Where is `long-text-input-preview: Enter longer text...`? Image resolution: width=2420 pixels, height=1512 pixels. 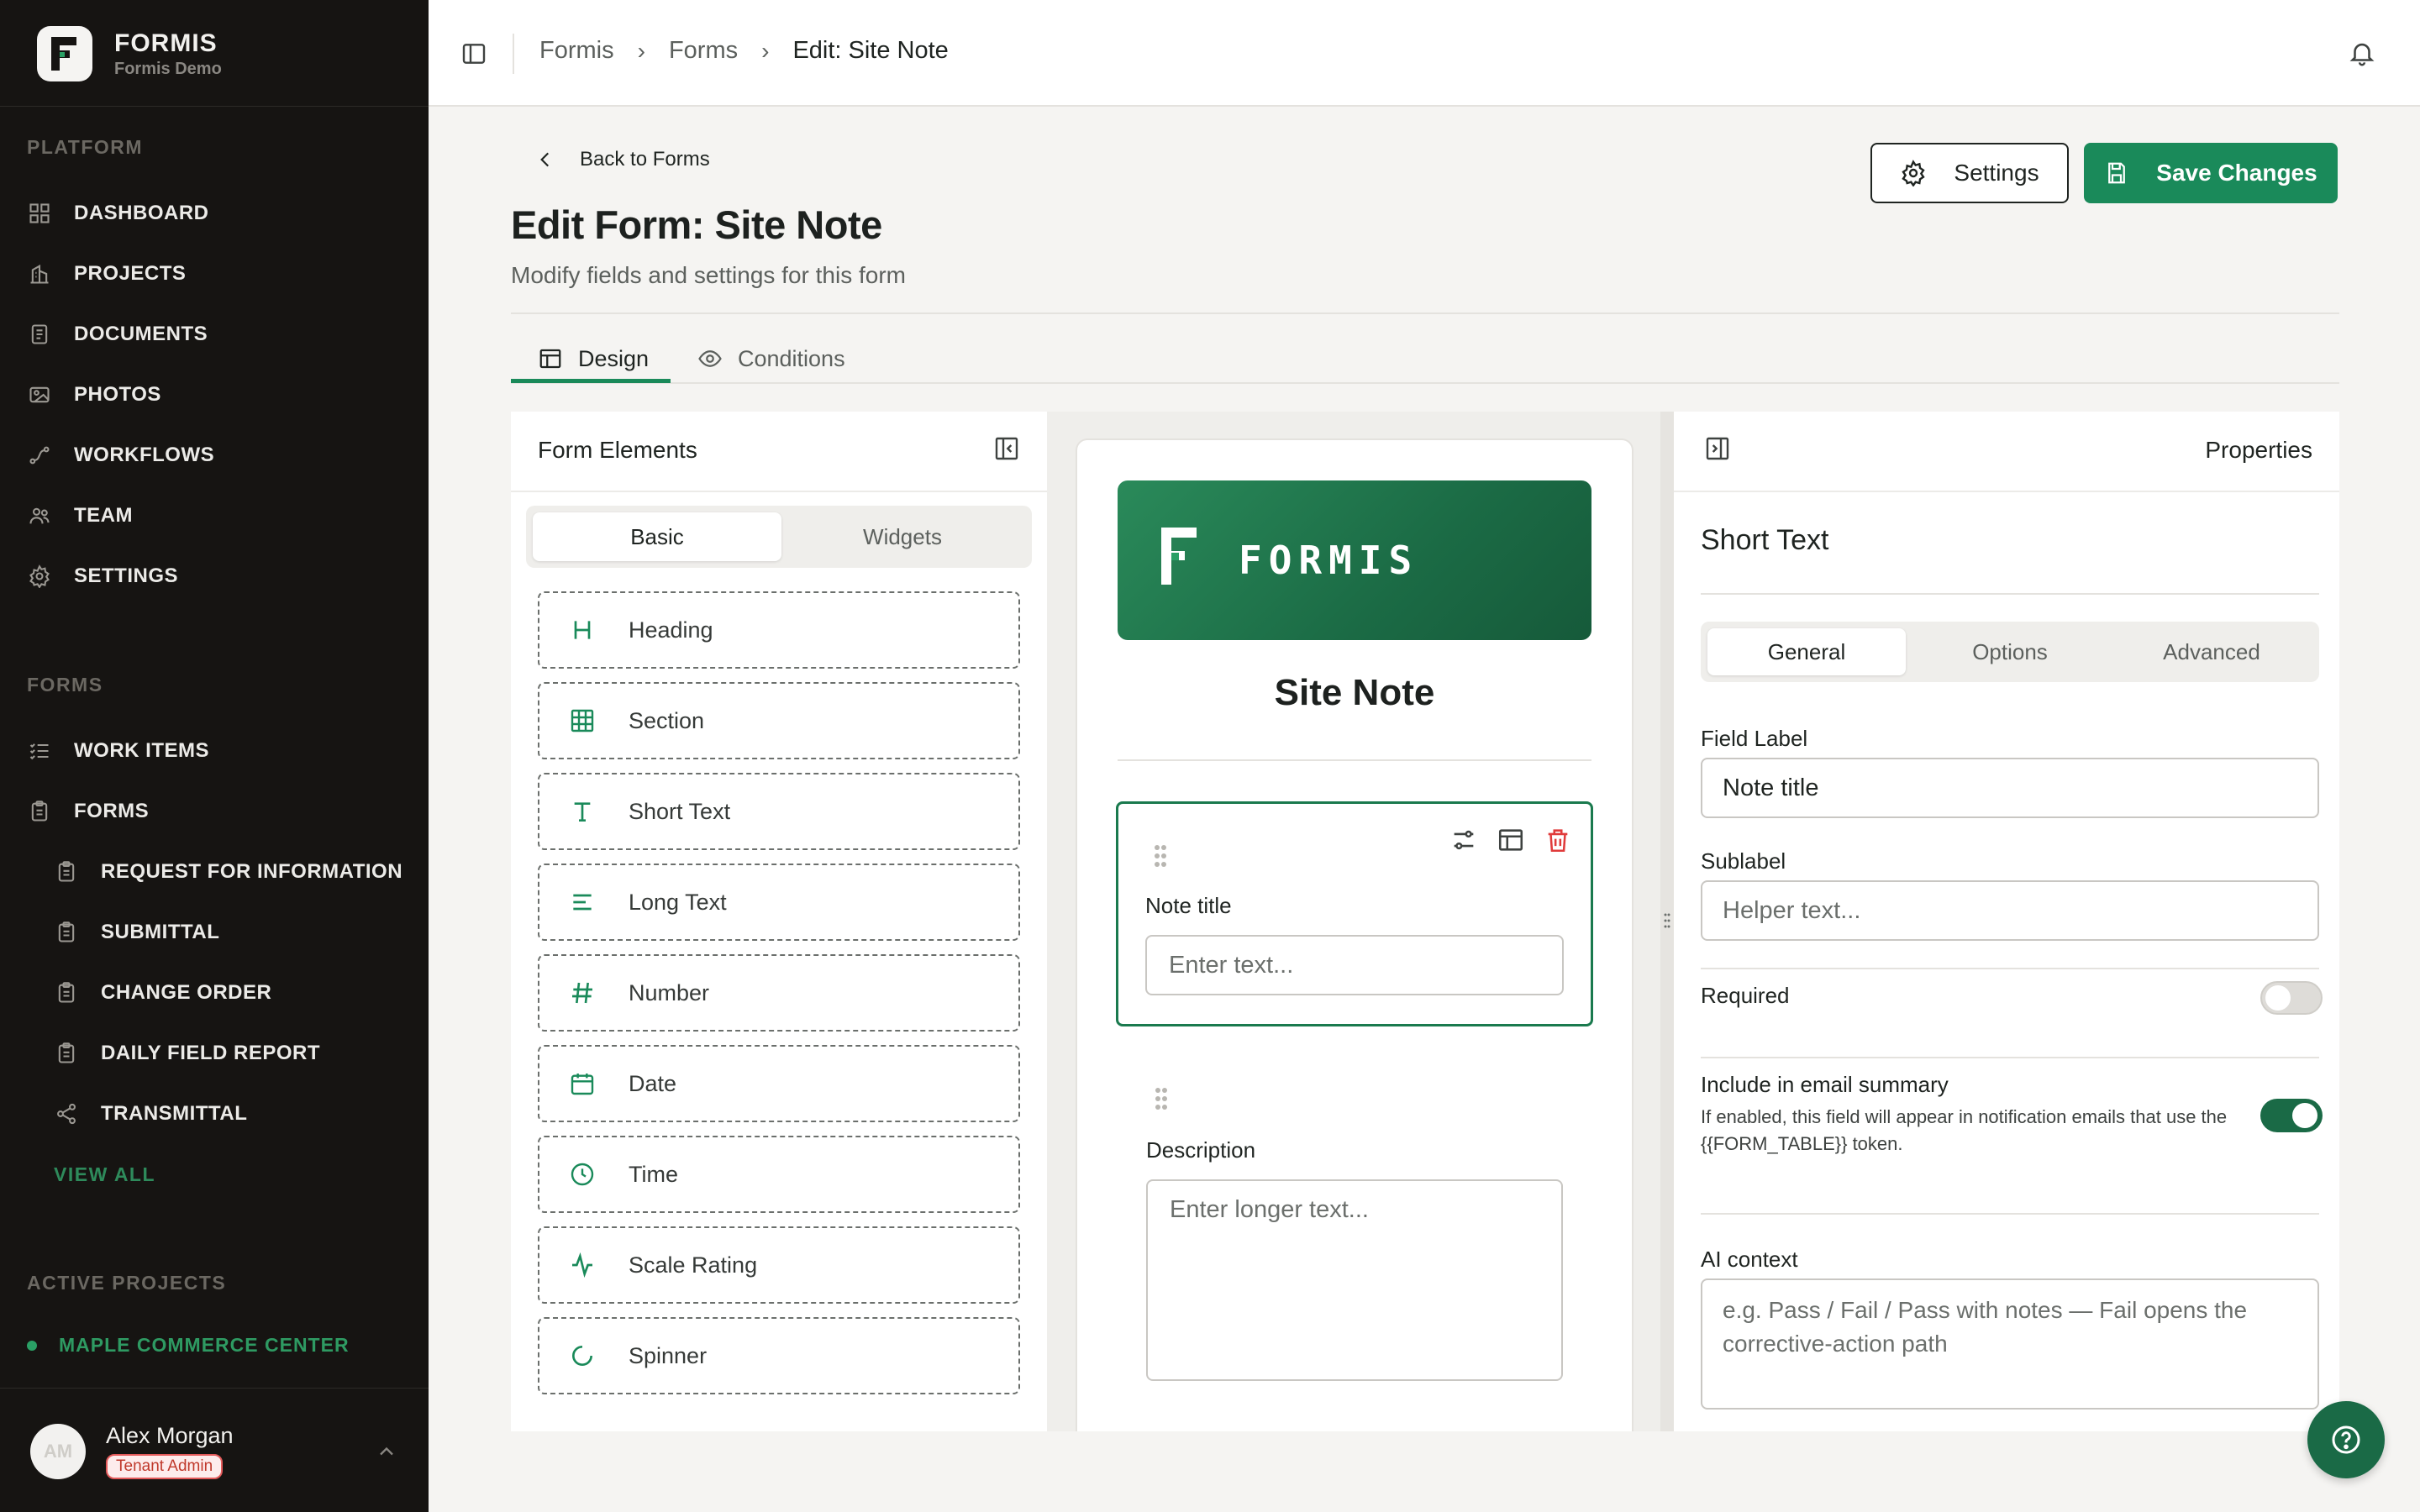 long-text-input-preview: Enter longer text... is located at coordinates (1354, 1280).